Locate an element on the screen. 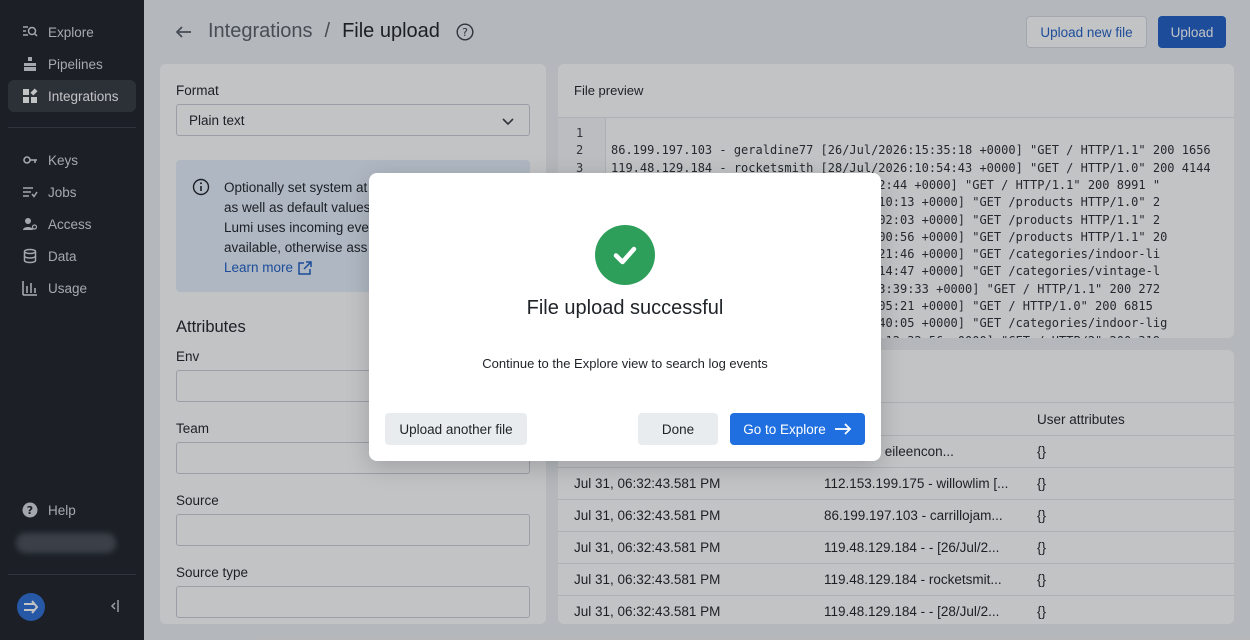 This screenshot has width=1250, height=640. go-to-explore-button: Go to Explore is located at coordinates (797, 429).